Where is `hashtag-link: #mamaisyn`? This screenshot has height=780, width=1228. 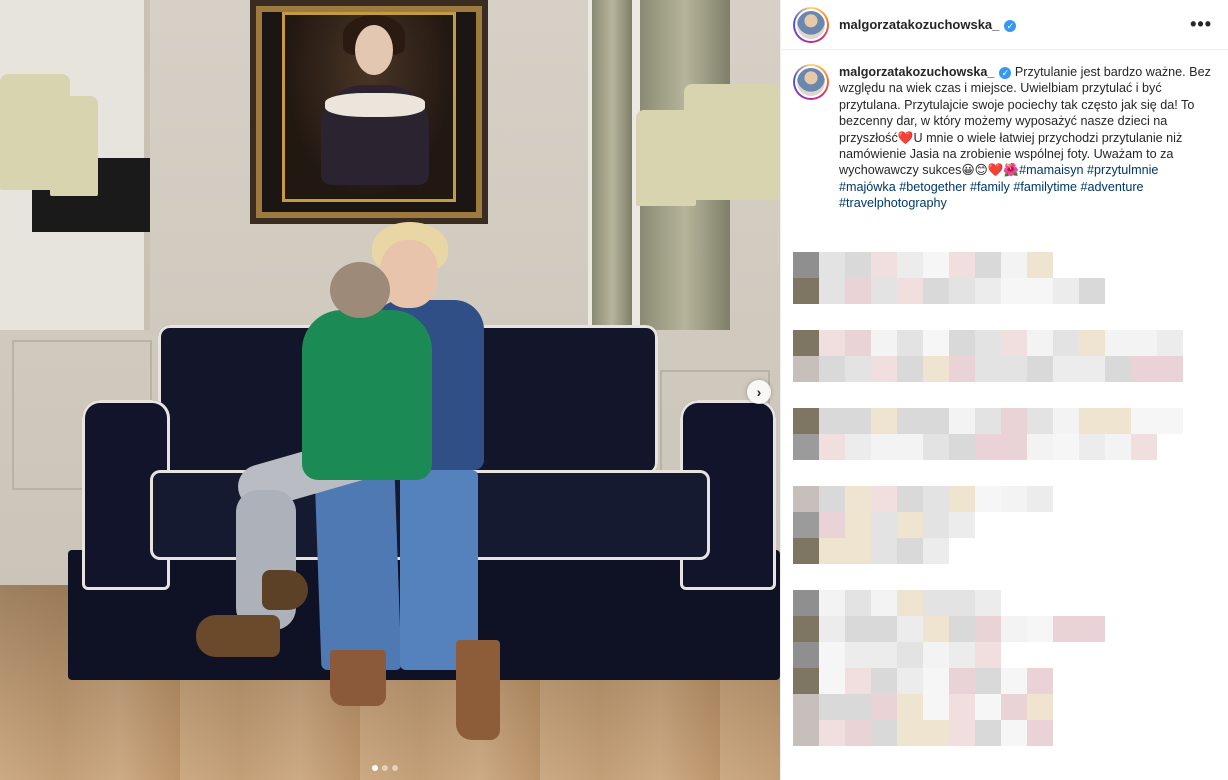 hashtag-link: #mamaisyn is located at coordinates (1051, 170).